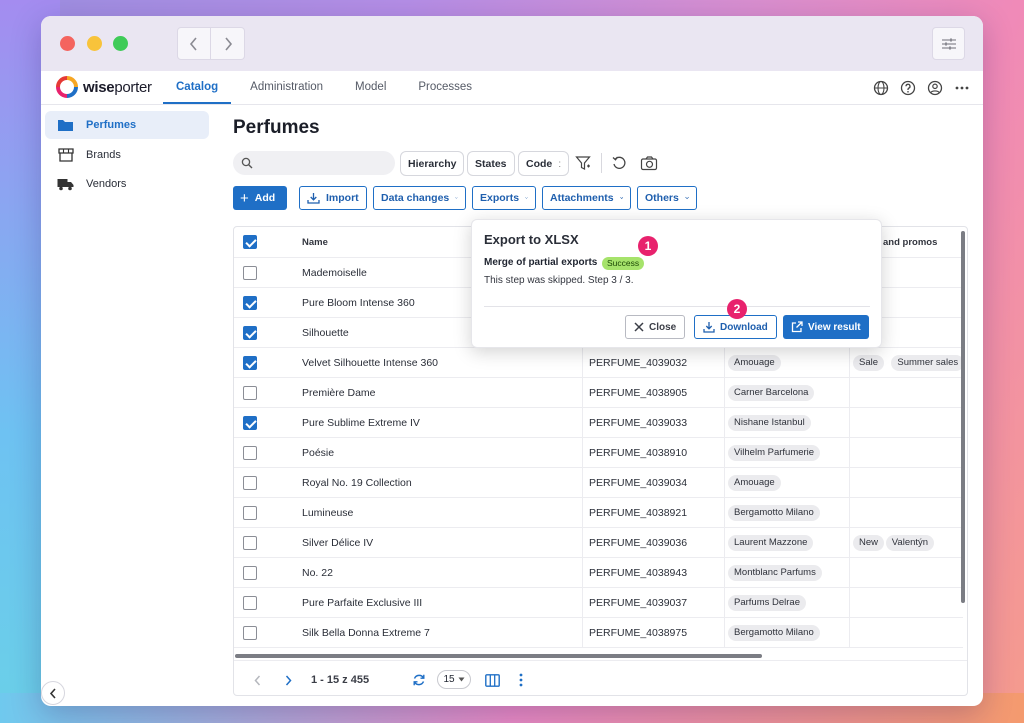 Image resolution: width=1024 pixels, height=723 pixels. Describe the element at coordinates (910, 543) in the screenshot. I see `promo-tag: Valentýn` at that location.